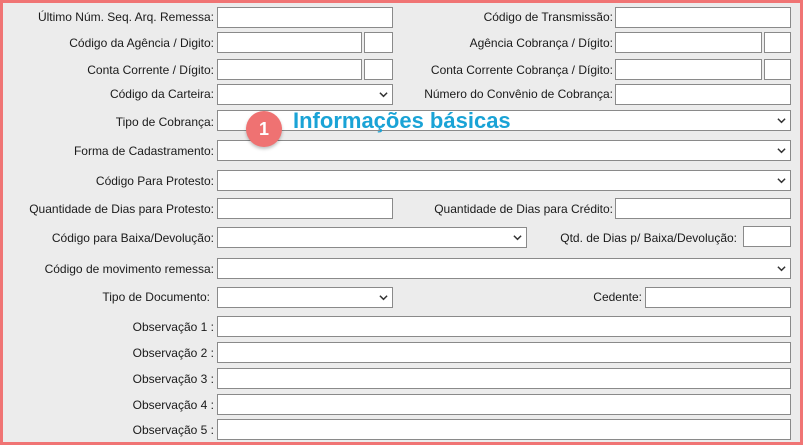 The width and height of the screenshot is (803, 445). What do you see at coordinates (504, 404) in the screenshot?
I see `observacao-4-input` at bounding box center [504, 404].